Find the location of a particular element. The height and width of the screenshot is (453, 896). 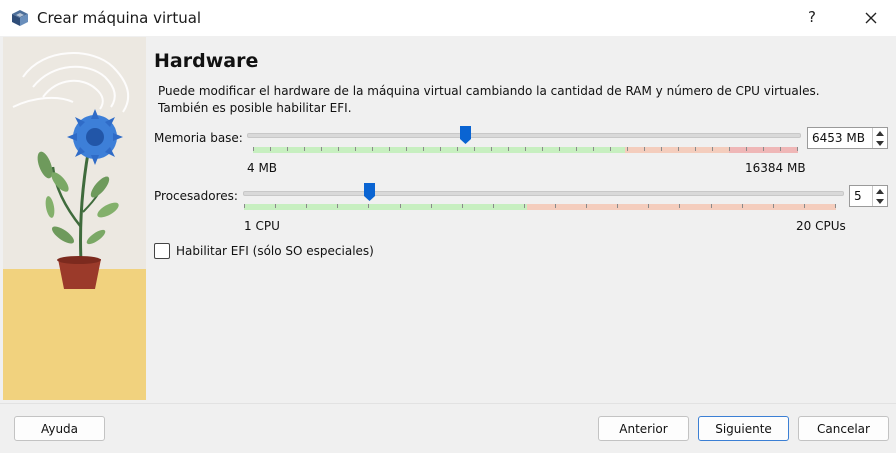

efi-checkbox is located at coordinates (162, 251).